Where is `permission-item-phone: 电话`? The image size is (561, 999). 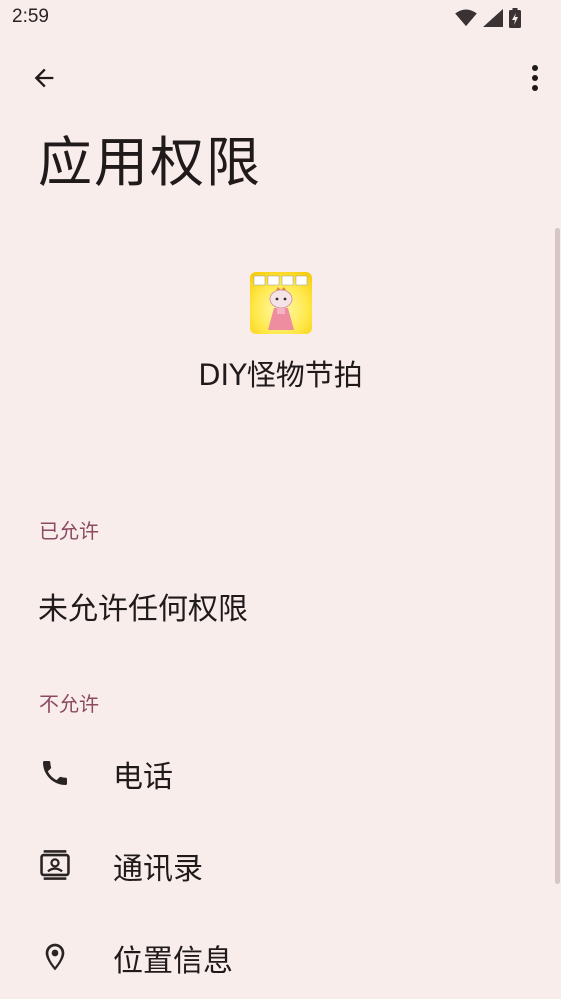
permission-item-phone: 电话 is located at coordinates (275, 773).